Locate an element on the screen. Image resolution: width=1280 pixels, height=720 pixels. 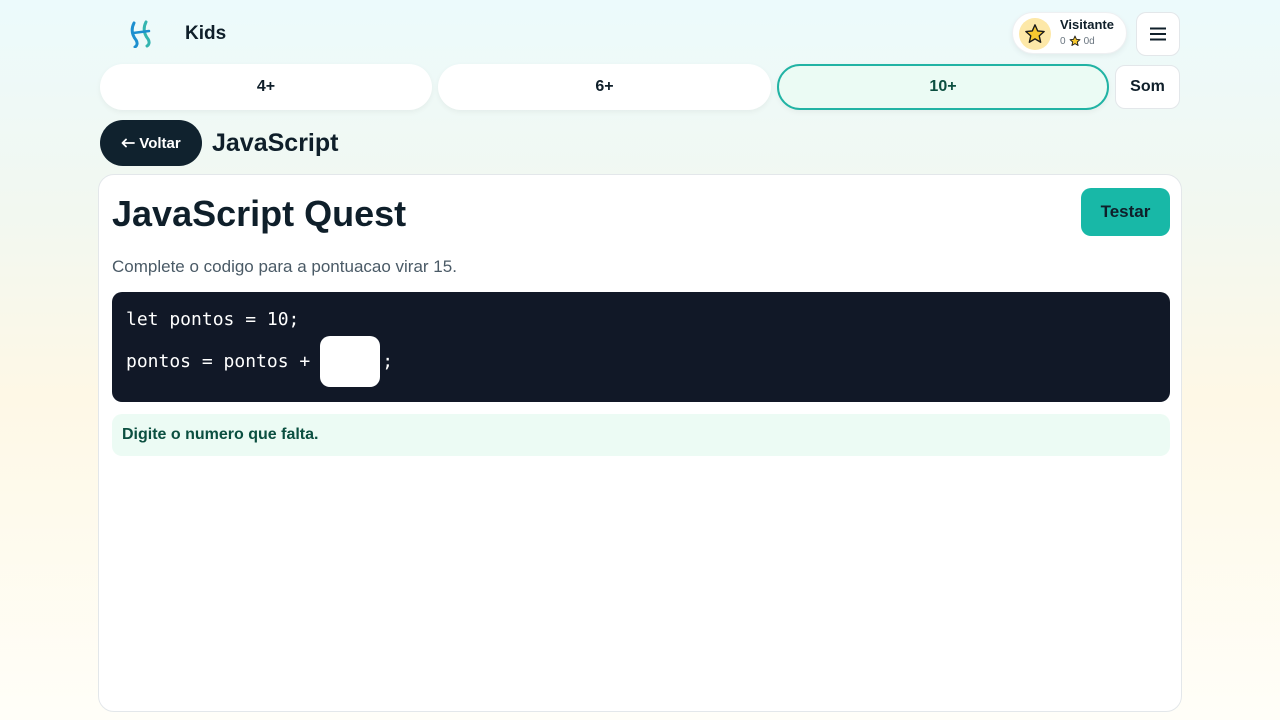
code-line-2: pontos = pontos + ; is located at coordinates (259, 361).